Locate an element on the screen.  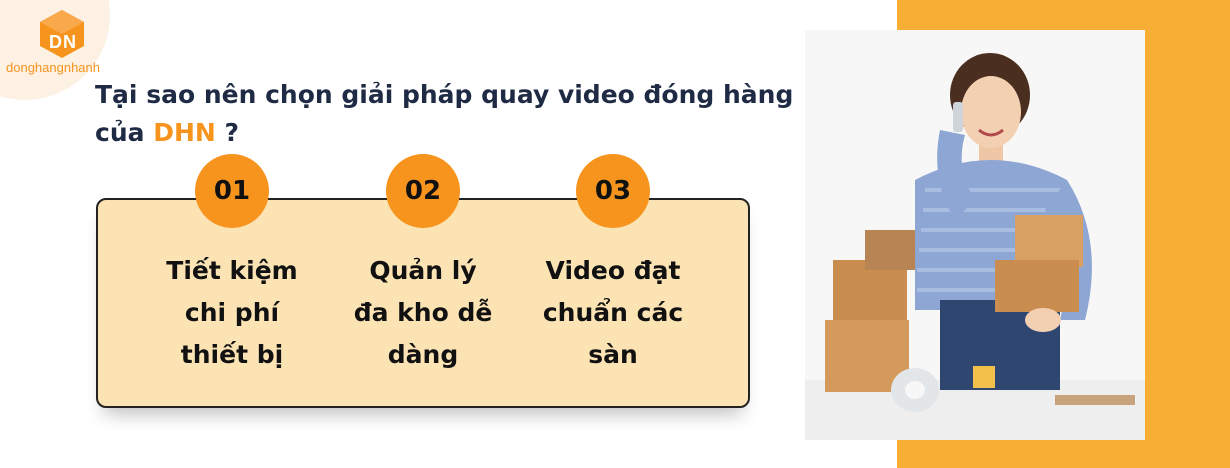
feature-text-1: Tiết kiệm chi phí thiết bị is located at coordinates (232, 313).